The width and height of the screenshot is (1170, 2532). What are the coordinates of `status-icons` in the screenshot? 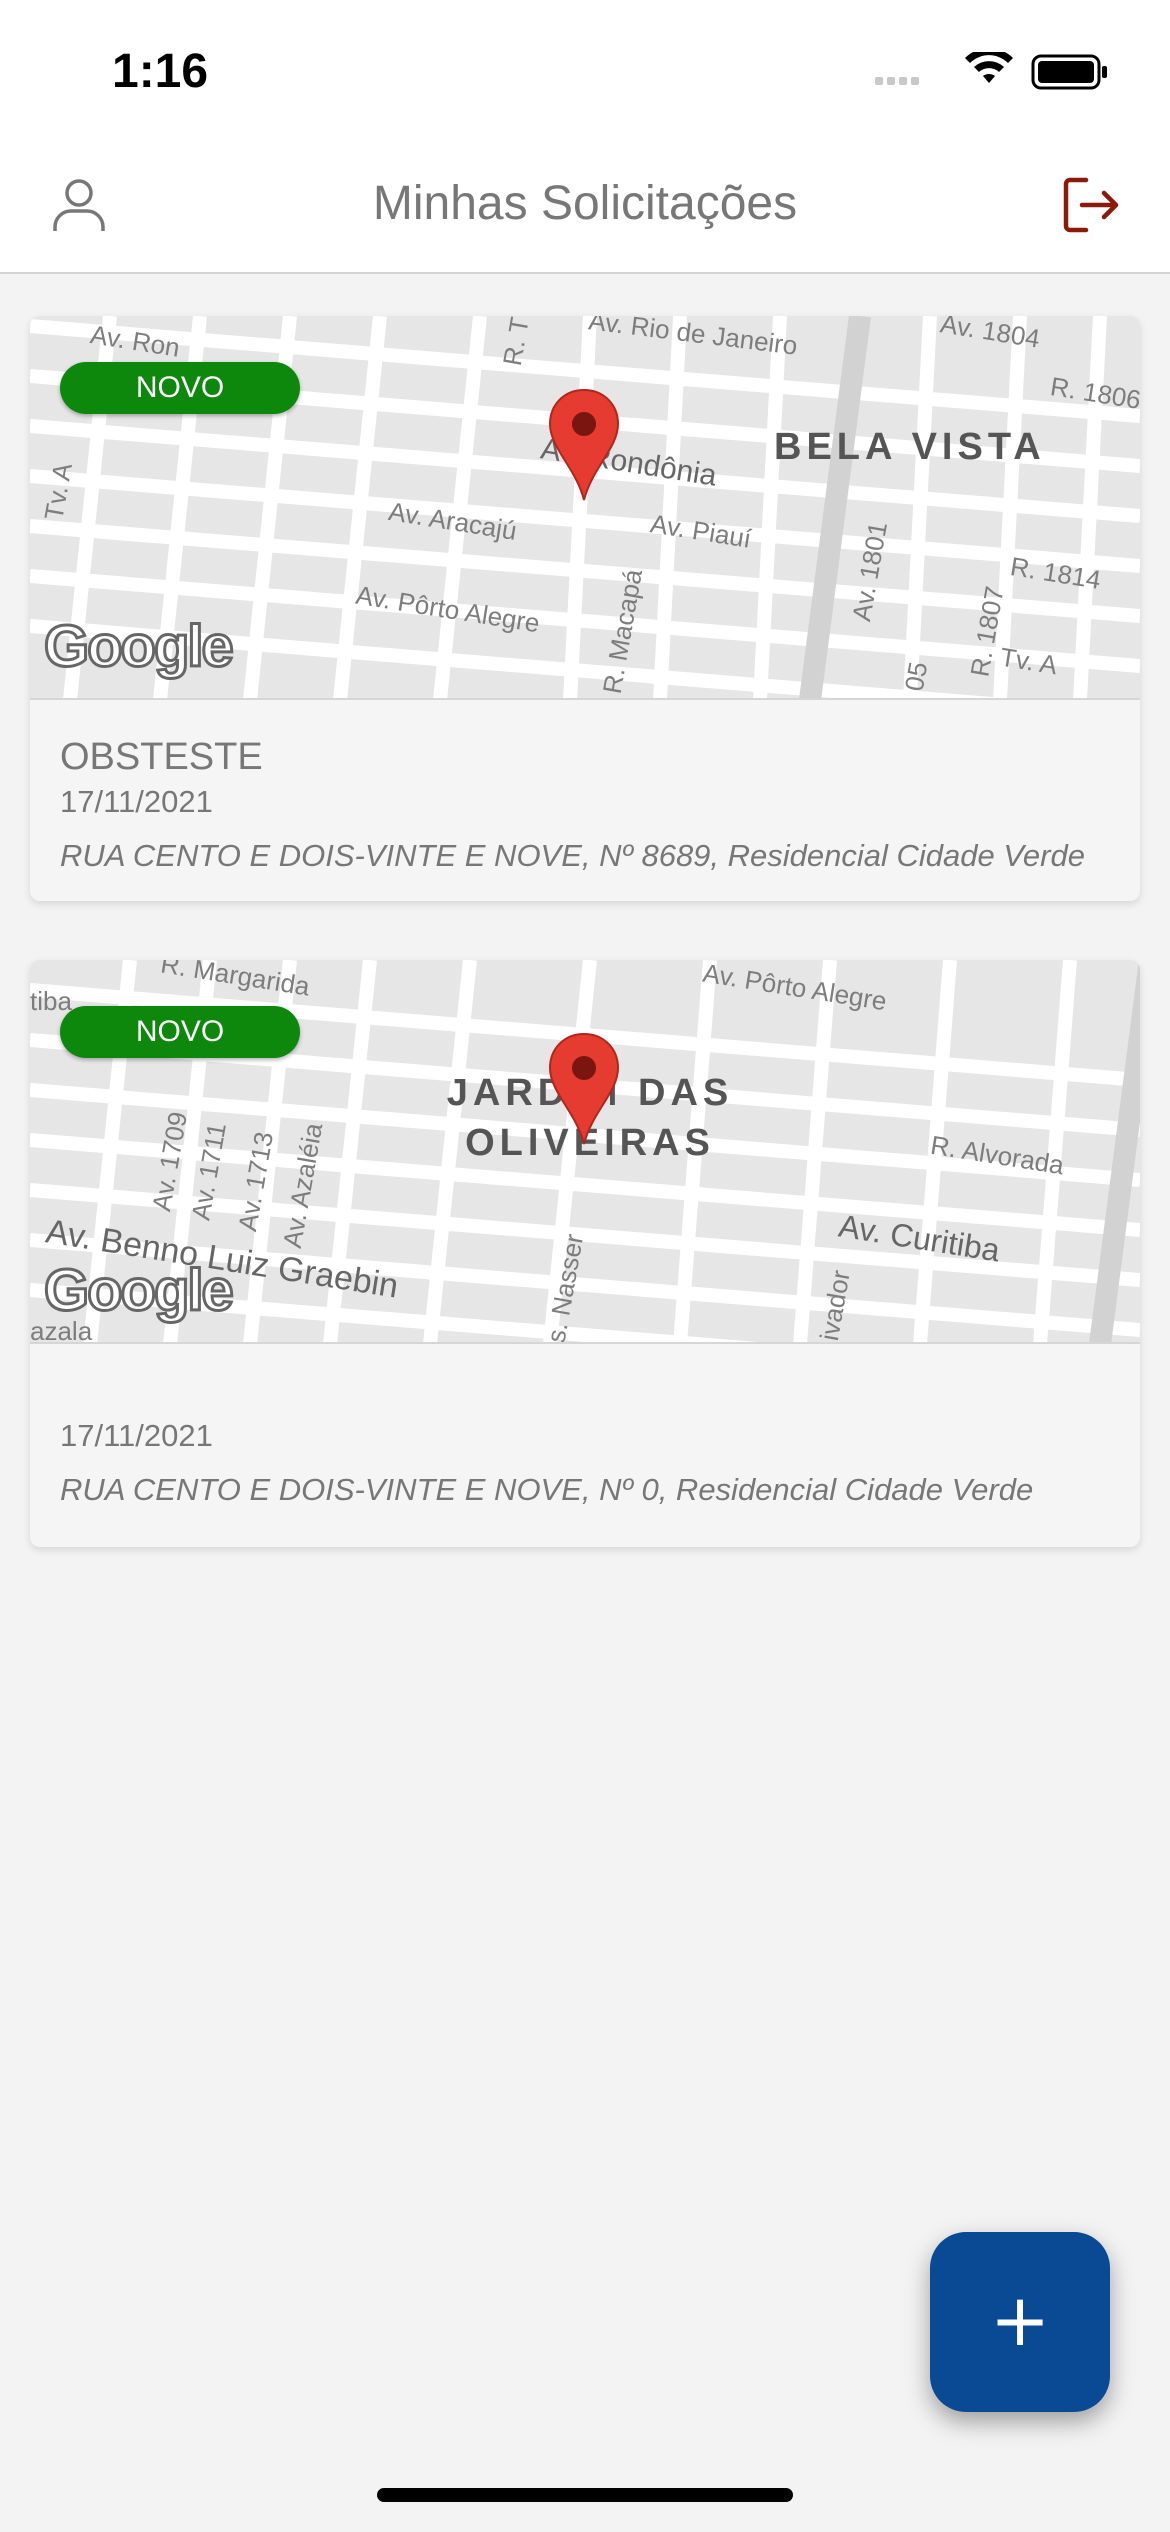 It's located at (991, 71).